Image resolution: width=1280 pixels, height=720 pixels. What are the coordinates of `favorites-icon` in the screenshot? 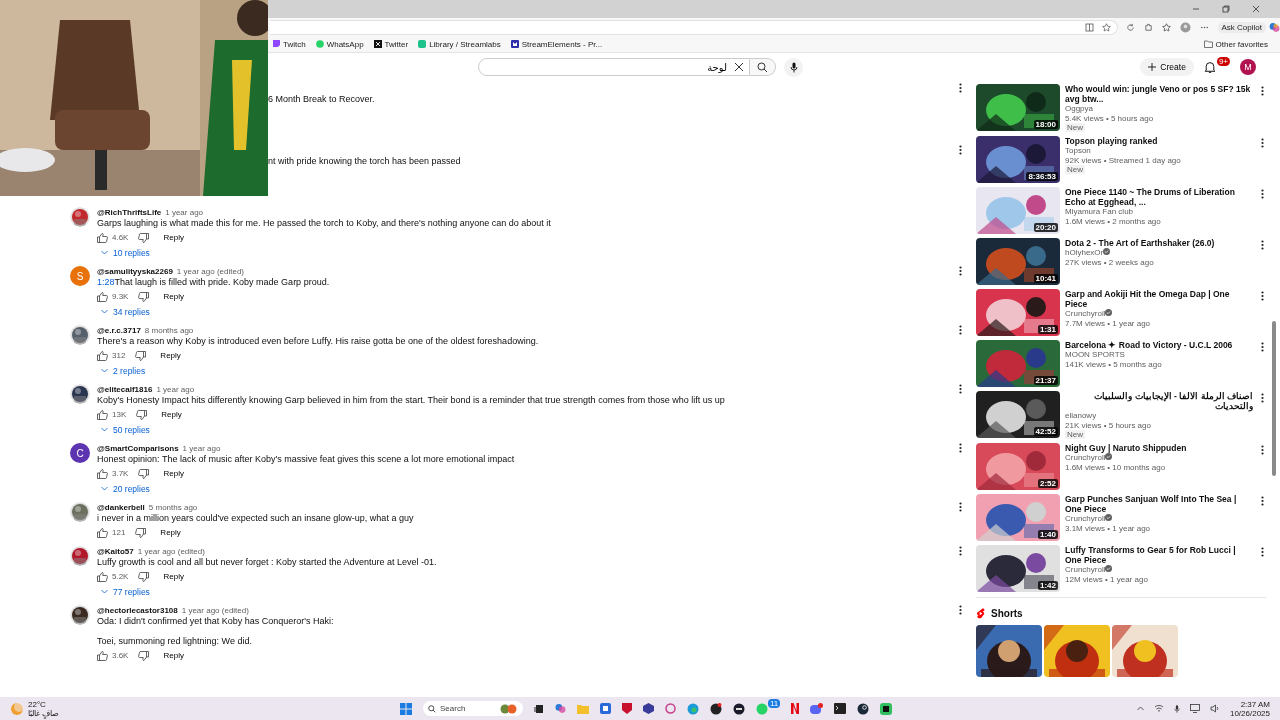 It's located at (1166, 27).